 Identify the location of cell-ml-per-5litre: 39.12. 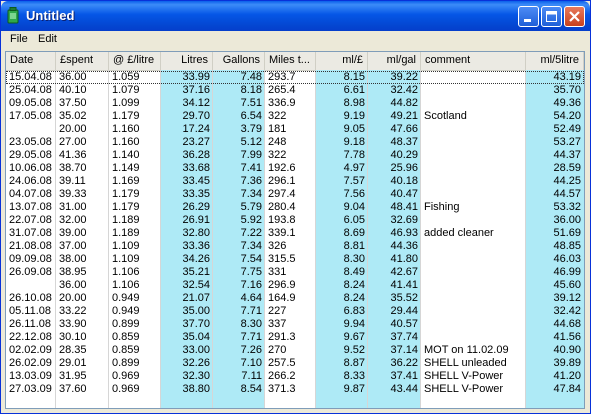
(567, 298).